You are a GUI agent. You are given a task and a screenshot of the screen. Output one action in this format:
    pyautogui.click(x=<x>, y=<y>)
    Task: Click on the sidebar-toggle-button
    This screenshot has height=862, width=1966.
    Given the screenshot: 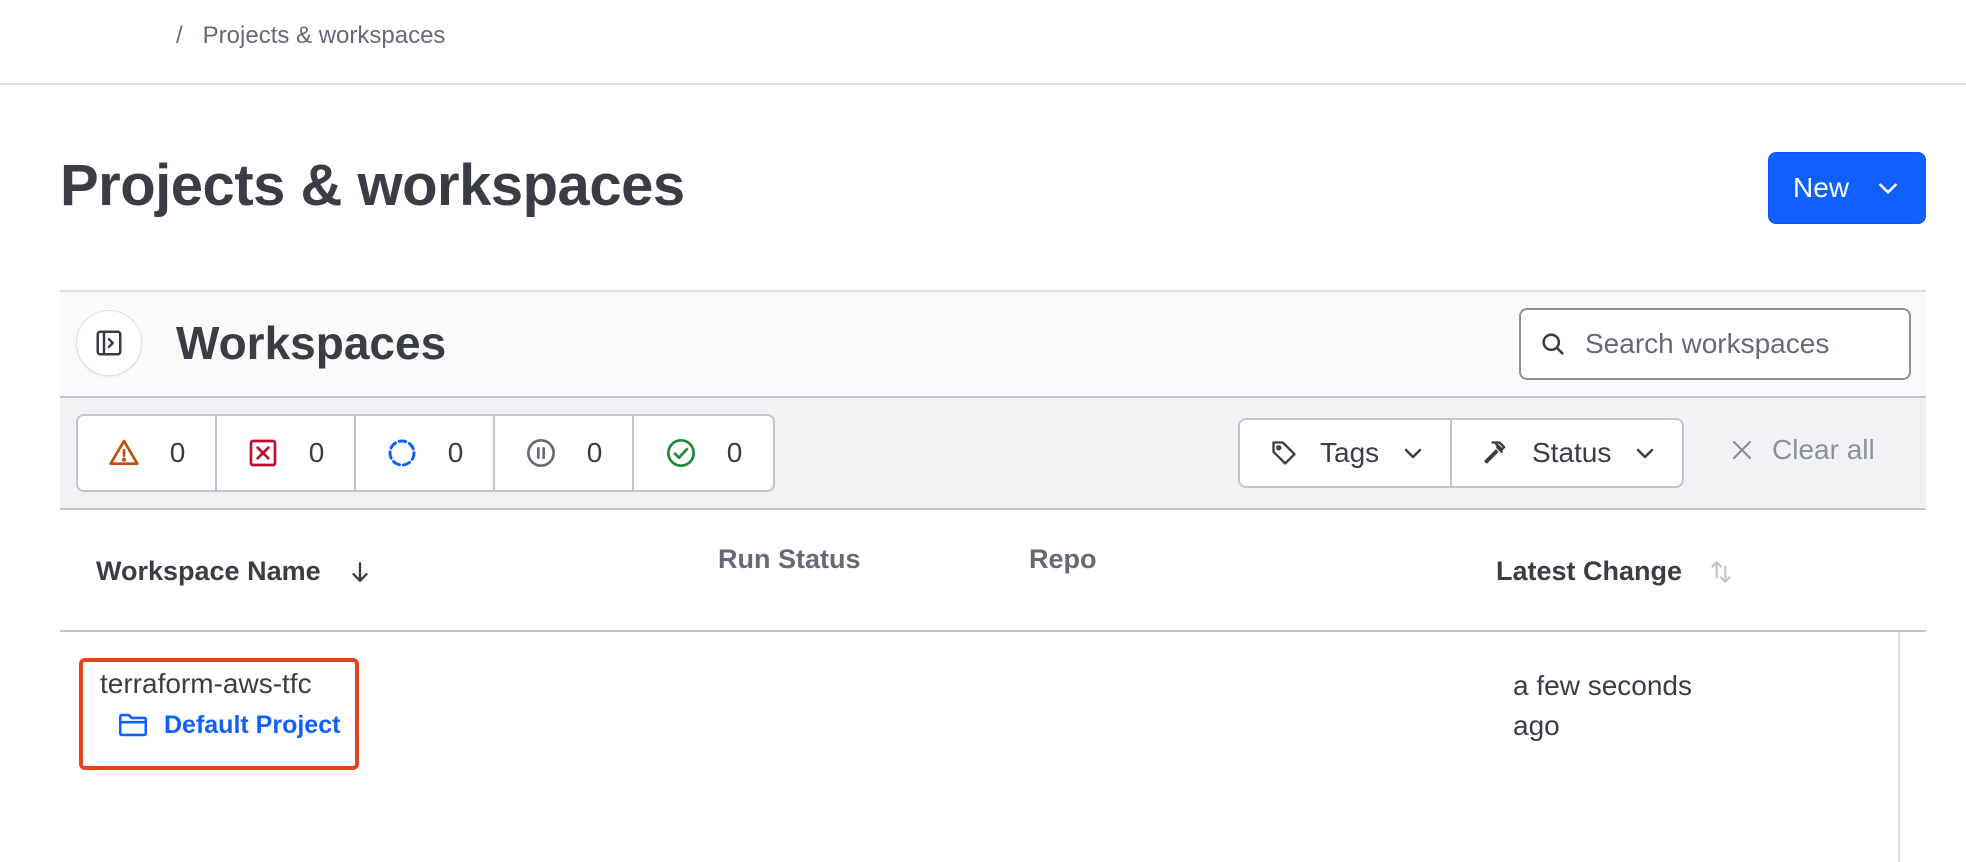 What is the action you would take?
    pyautogui.click(x=109, y=343)
    